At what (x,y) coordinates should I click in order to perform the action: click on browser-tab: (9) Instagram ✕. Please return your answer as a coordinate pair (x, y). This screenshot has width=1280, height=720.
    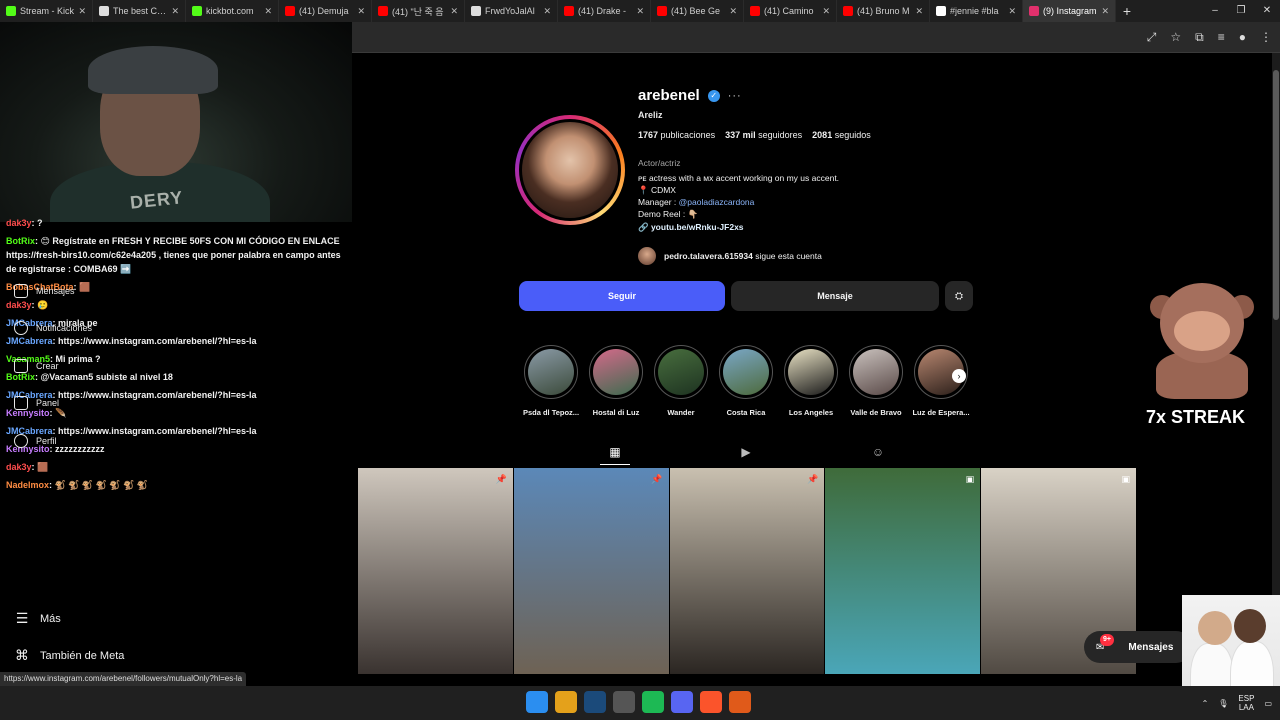
    Looking at the image, I should click on (1069, 11).